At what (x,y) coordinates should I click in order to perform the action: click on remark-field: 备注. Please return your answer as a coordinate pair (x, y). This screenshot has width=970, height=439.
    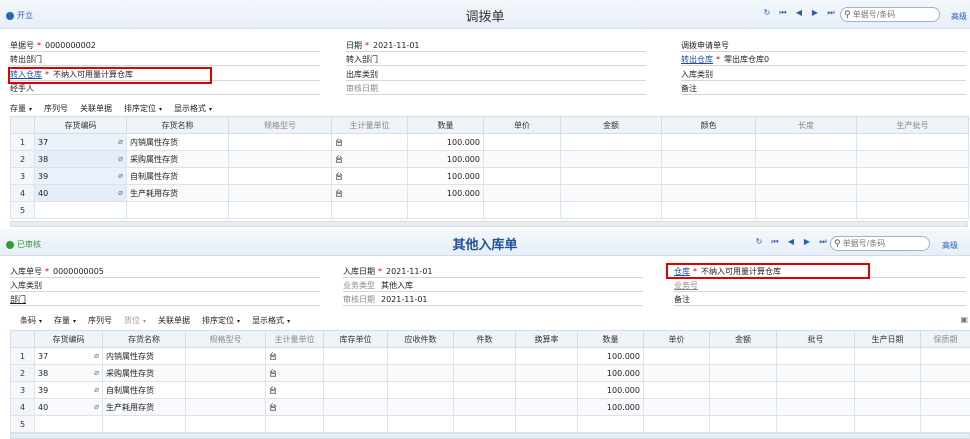
    Looking at the image, I should click on (820, 300).